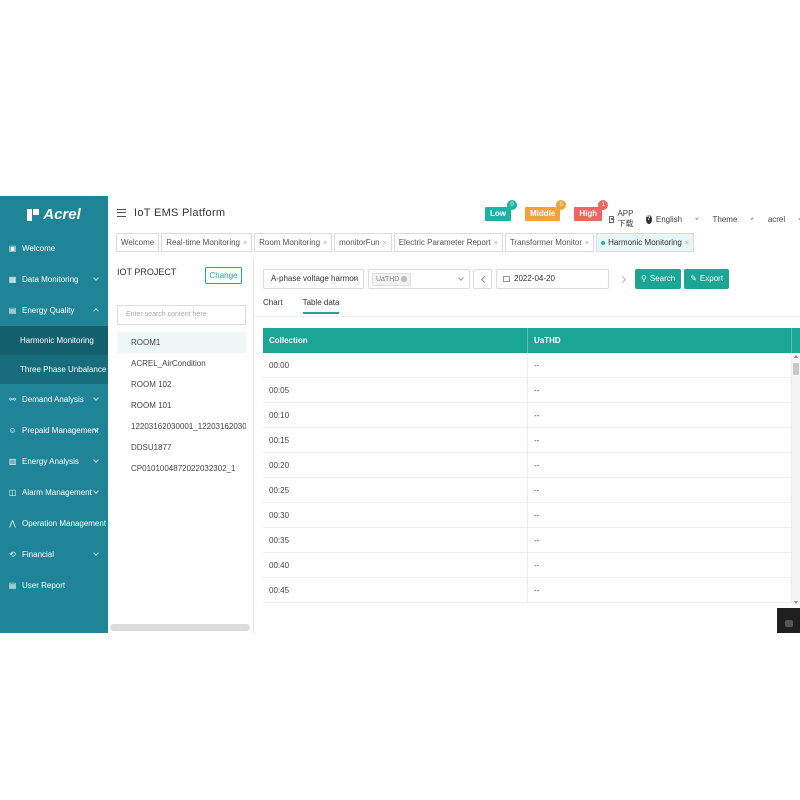  What do you see at coordinates (531, 365) in the screenshot?
I see `table-row: 00:00 --` at bounding box center [531, 365].